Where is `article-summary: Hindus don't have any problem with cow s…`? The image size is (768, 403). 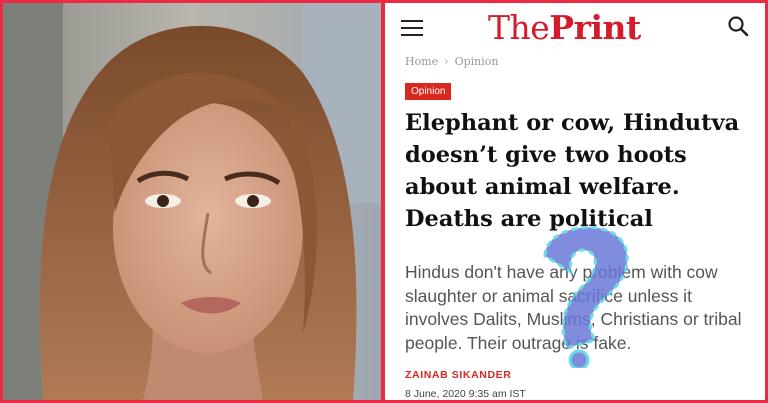 article-summary: Hindus don't have any problem with cow s… is located at coordinates (573, 307).